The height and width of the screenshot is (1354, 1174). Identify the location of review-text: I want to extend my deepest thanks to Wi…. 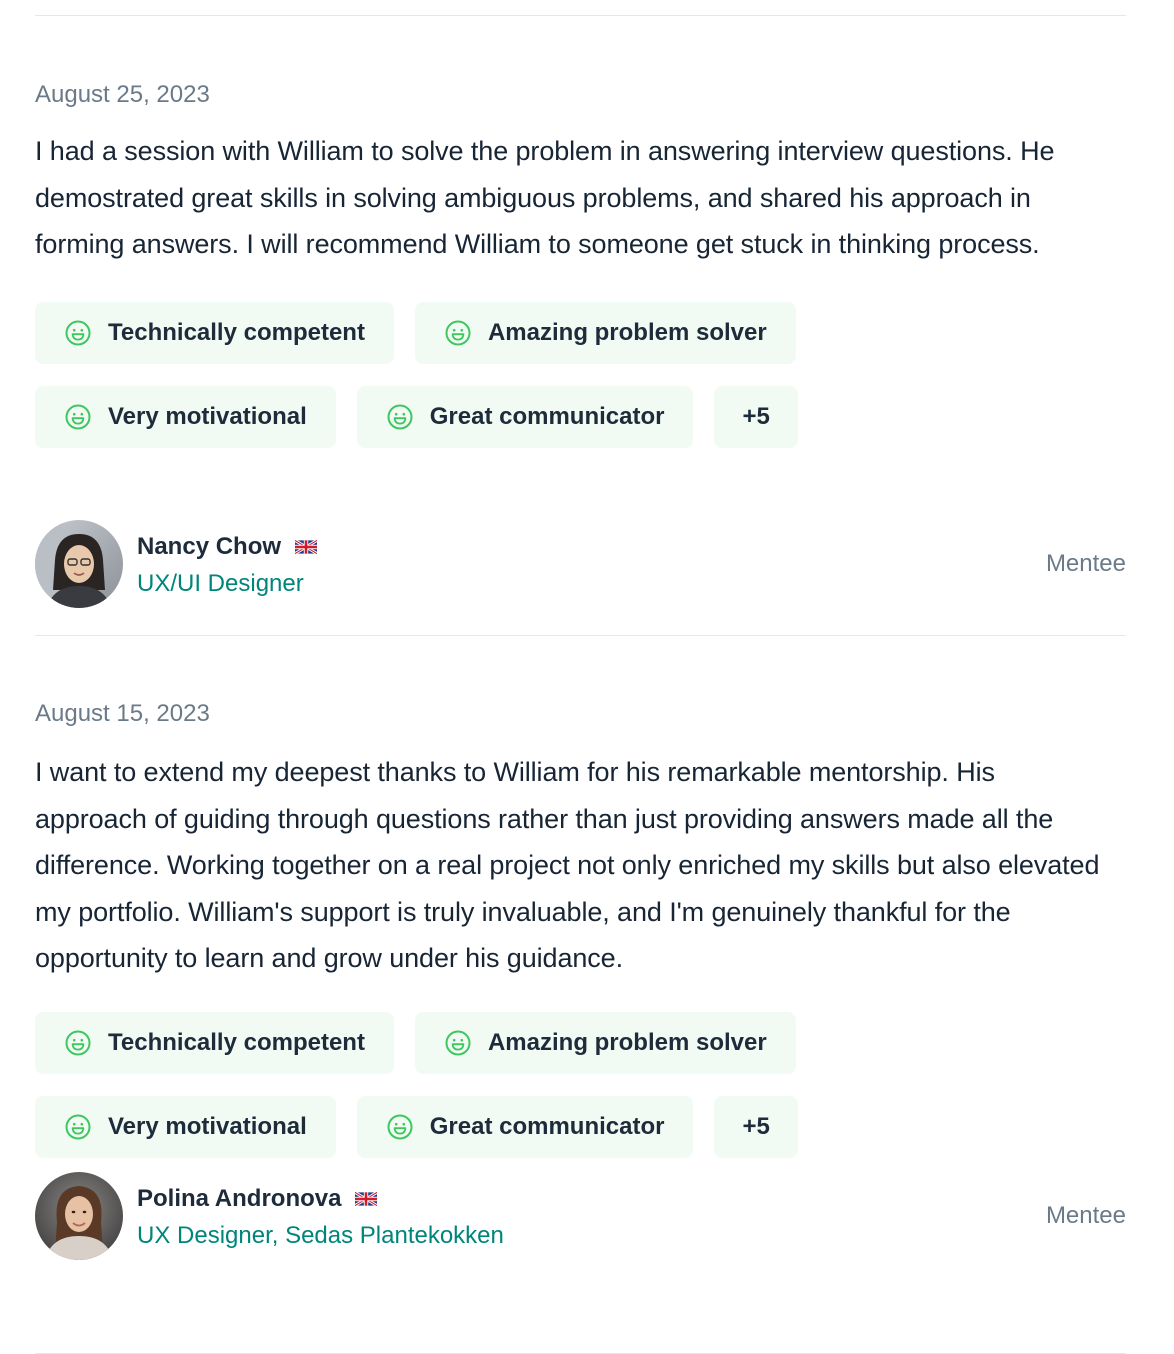
(567, 865).